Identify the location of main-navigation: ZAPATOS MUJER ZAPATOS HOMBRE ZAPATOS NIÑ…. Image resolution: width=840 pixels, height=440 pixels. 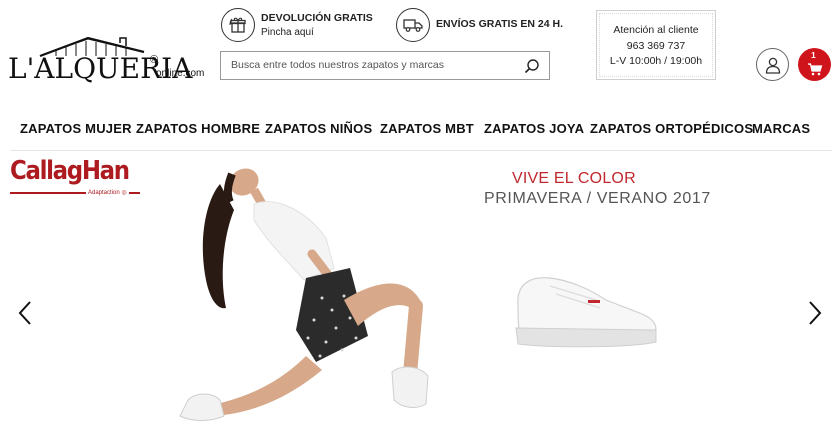
(420, 129).